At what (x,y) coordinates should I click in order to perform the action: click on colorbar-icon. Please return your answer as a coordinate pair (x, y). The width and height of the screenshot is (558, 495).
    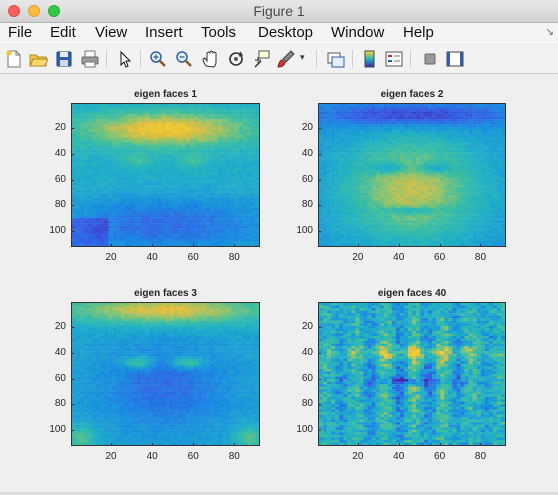
    Looking at the image, I should click on (370, 59).